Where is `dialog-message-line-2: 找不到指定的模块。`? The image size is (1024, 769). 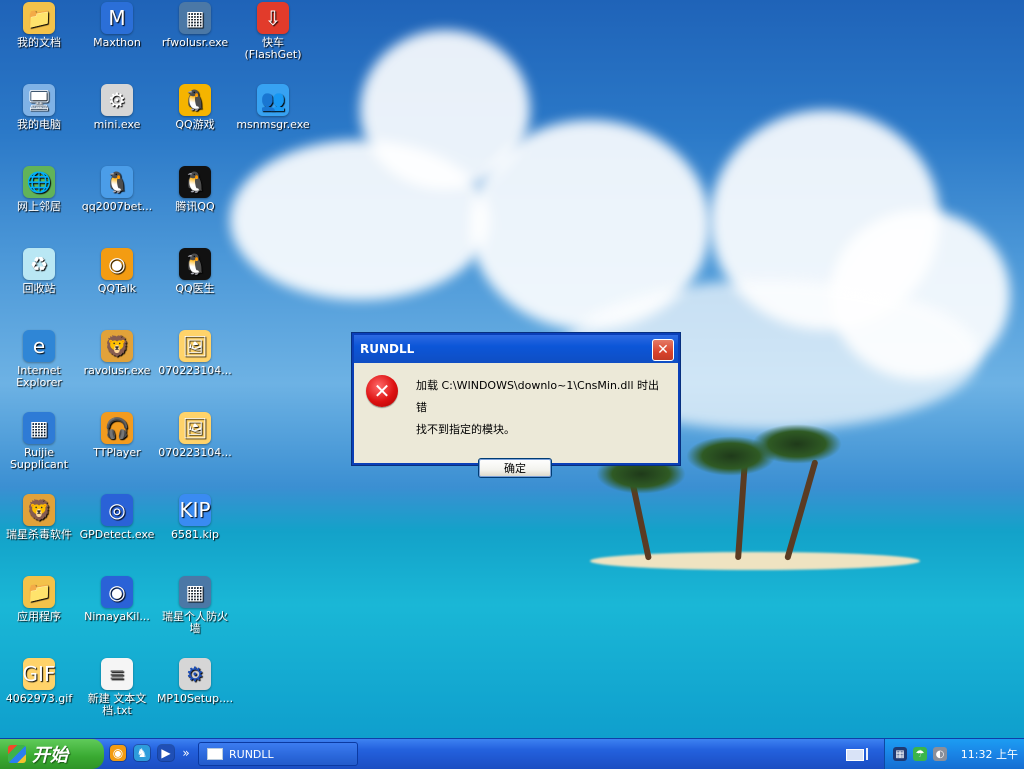
dialog-message-line-2: 找不到指定的模块。 is located at coordinates (465, 429).